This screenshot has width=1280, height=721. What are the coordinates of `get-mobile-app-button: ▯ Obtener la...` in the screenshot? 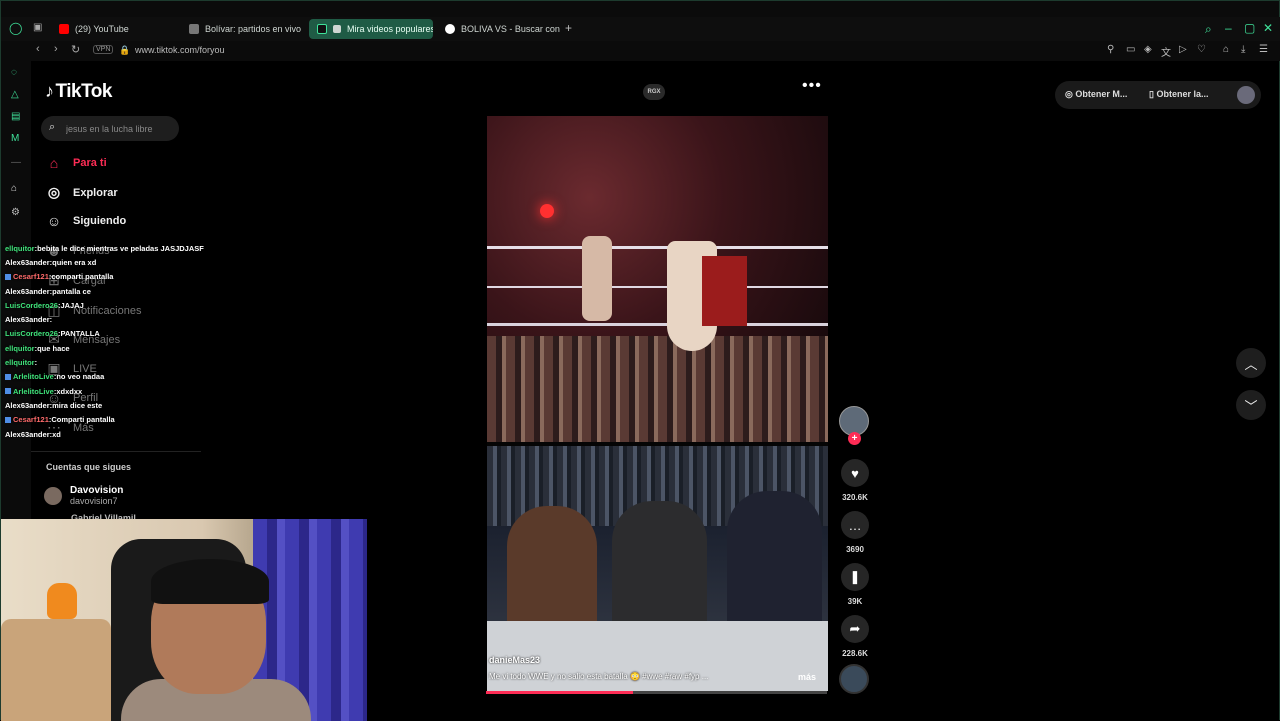 It's located at (1178, 94).